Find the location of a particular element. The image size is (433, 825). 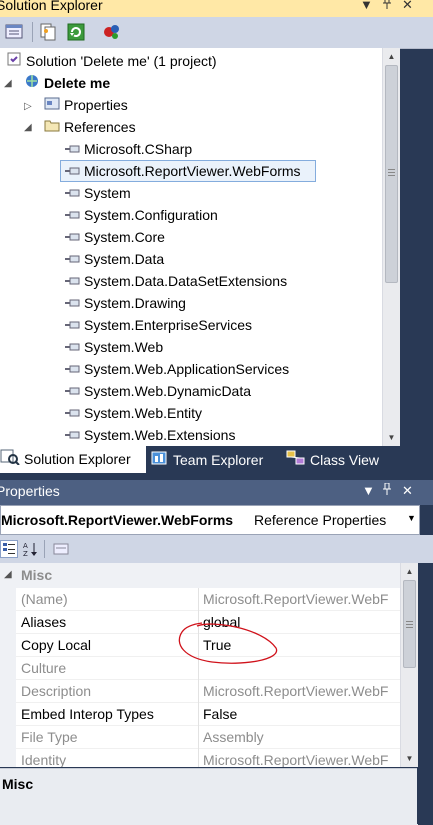

tab-label: Class View is located at coordinates (344, 460).